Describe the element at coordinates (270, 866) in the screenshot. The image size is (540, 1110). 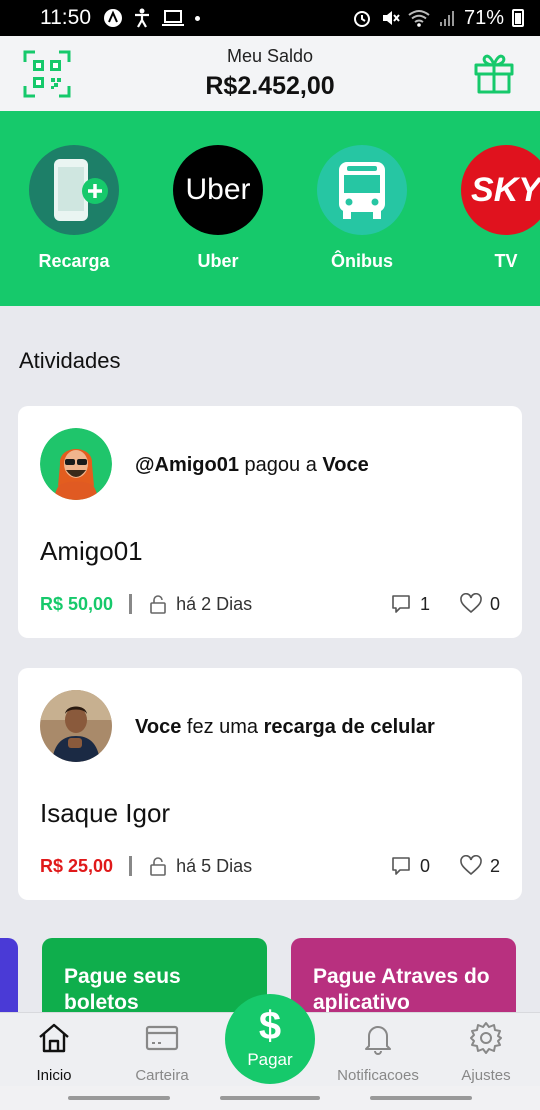
I see `activity-meta: R$ 25,00 há 5 Dias 0 2` at that location.